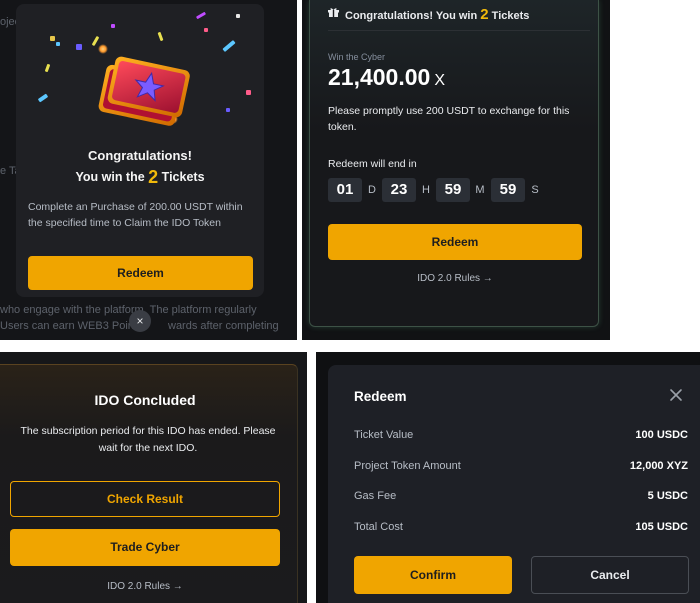 Image resolution: width=700 pixels, height=603 pixels. I want to click on congrats-title: Congratulations!, so click(140, 155).